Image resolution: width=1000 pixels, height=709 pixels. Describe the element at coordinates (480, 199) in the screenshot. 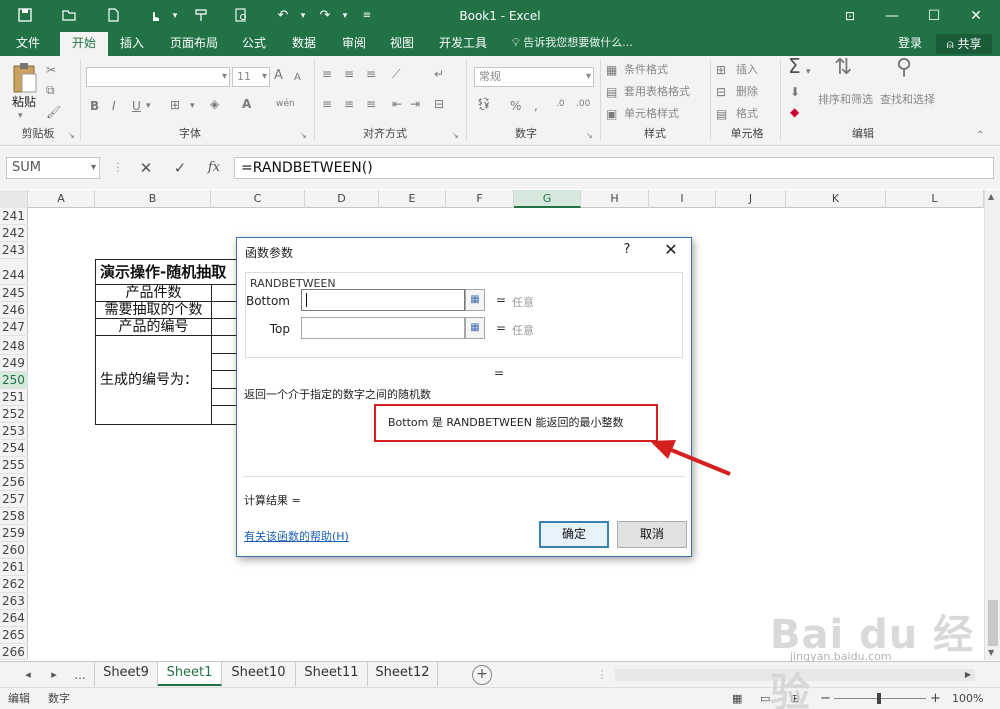

I see `column-header: F` at that location.